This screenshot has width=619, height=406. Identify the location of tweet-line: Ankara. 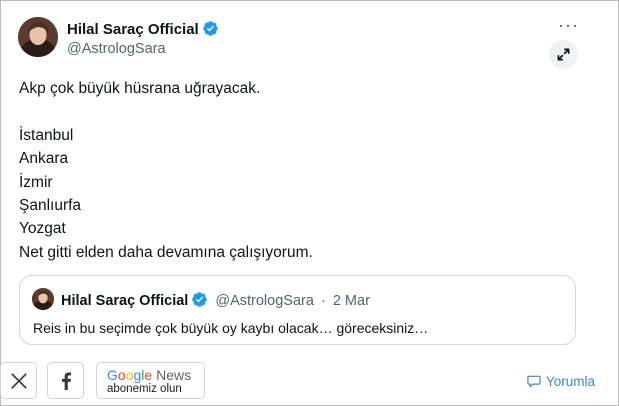
(44, 159).